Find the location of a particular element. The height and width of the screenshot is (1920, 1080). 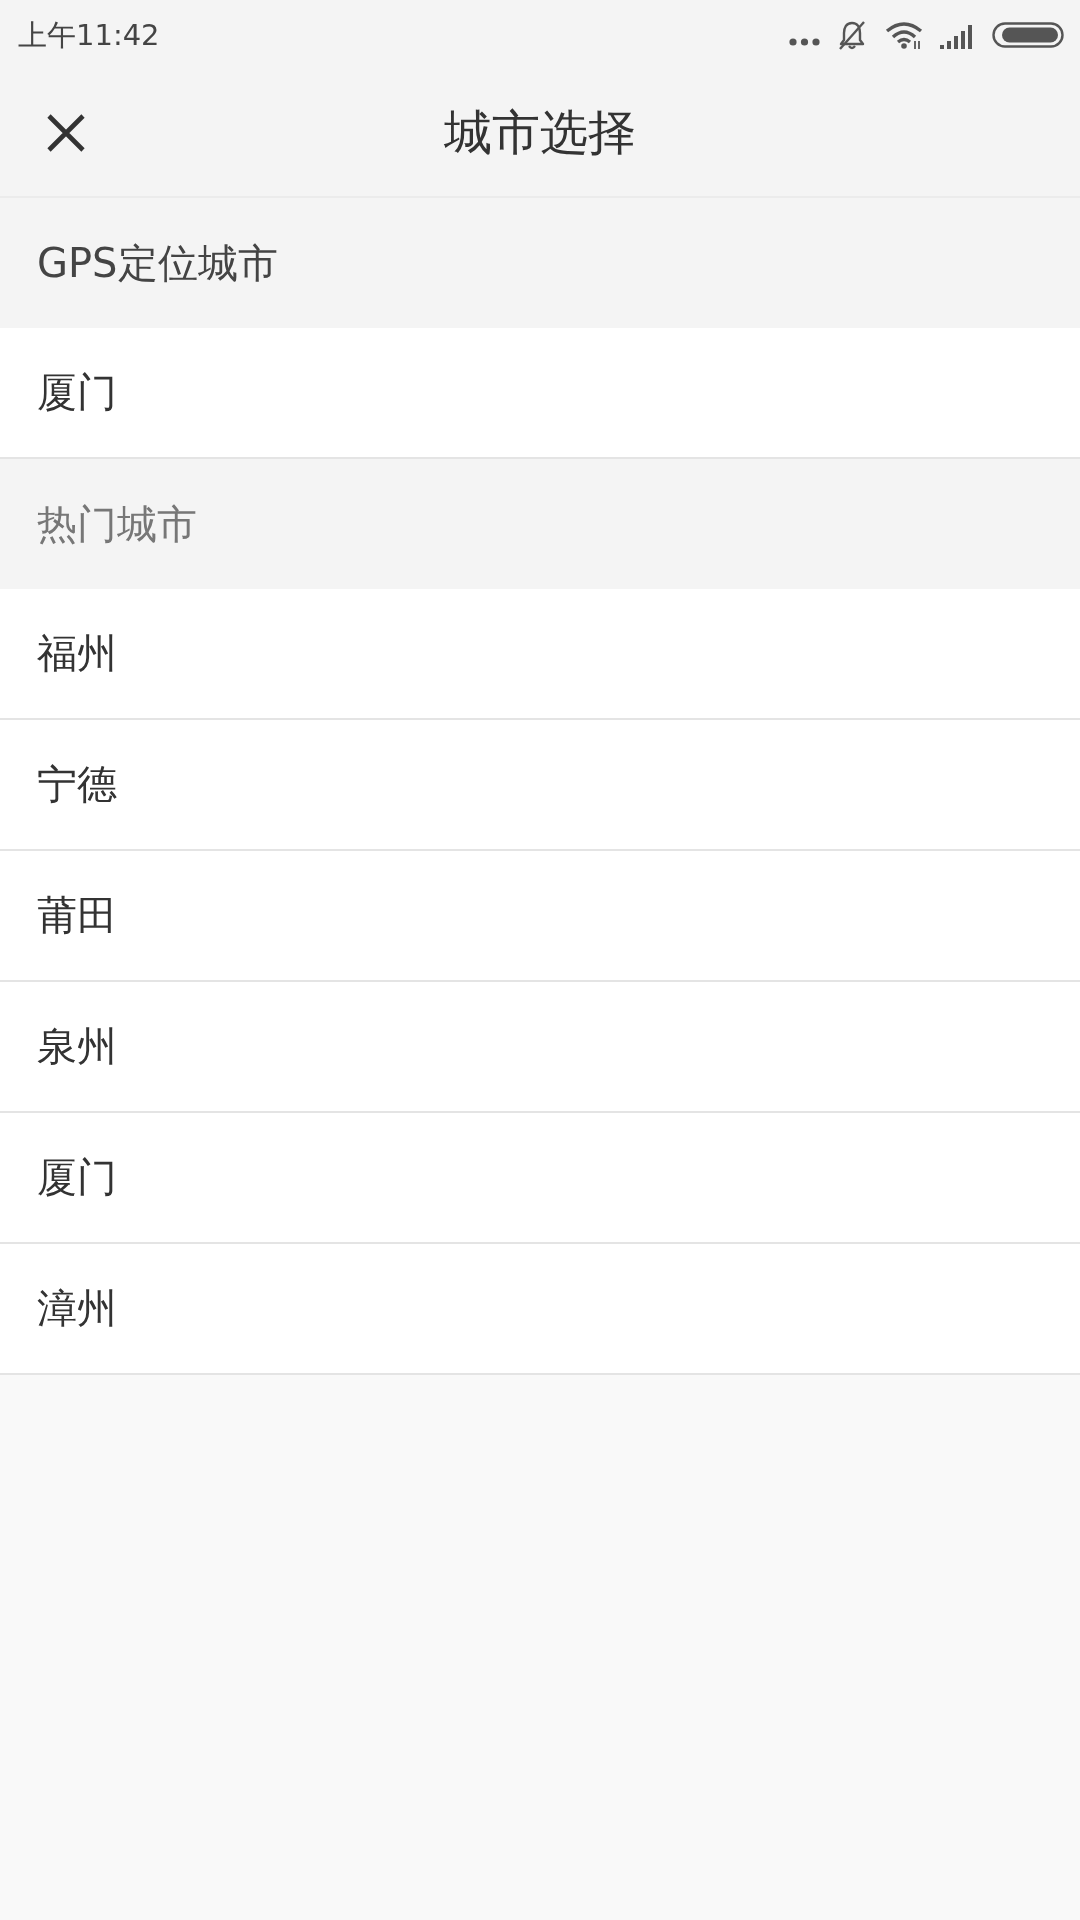

city-list-item: 漳州 is located at coordinates (540, 1309).